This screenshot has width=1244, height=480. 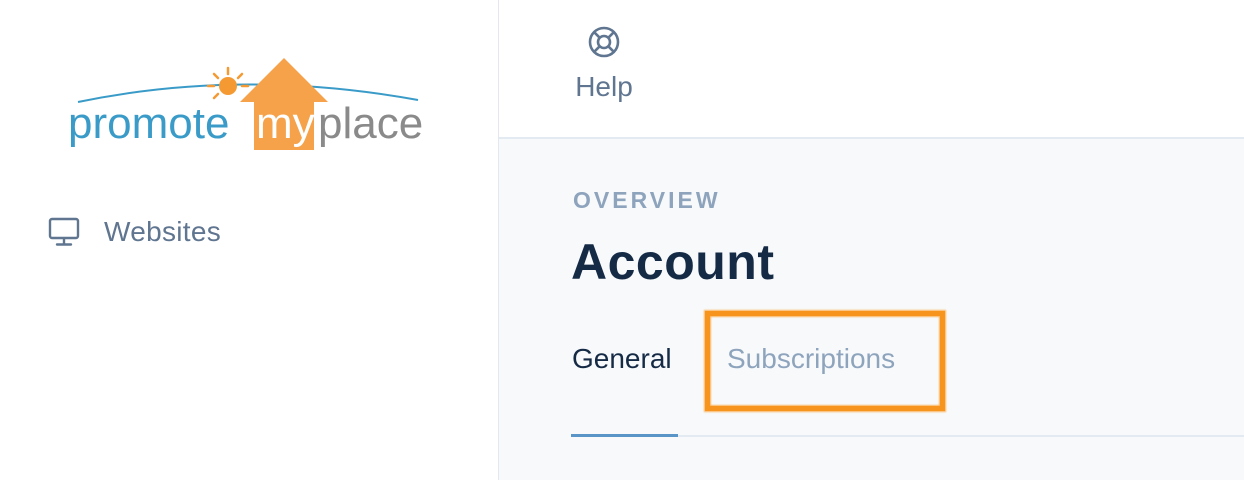 I want to click on help-button: Help, so click(x=604, y=69).